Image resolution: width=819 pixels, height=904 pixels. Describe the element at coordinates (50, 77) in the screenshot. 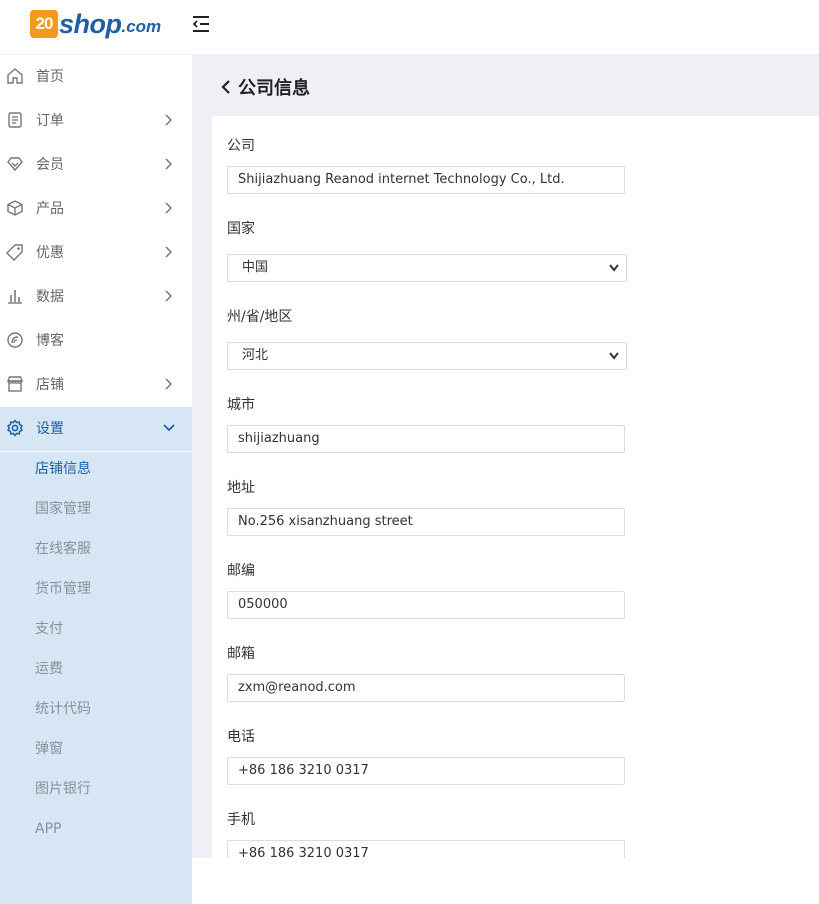

I see `sidebar-item-label: 首页` at that location.